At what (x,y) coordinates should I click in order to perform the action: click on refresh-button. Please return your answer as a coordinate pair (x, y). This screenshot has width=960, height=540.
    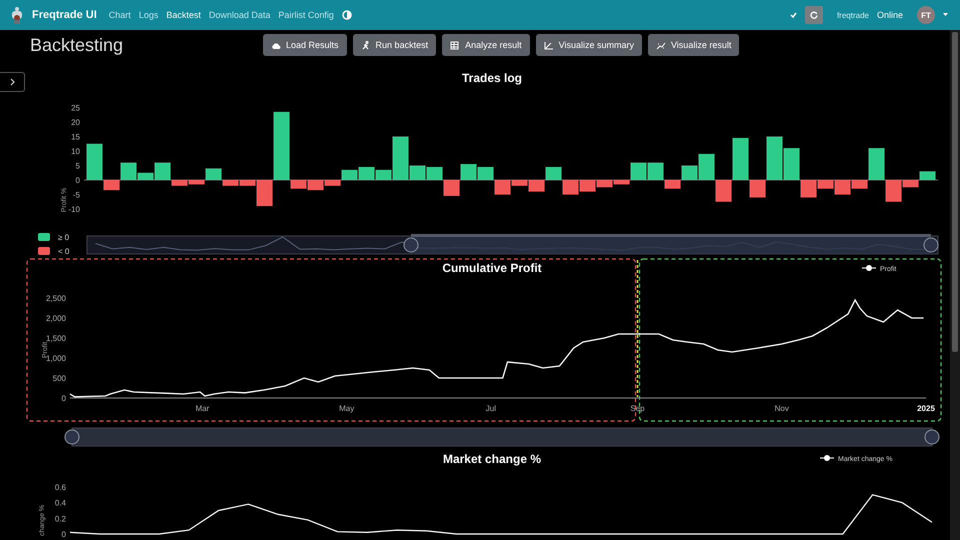
    Looking at the image, I should click on (813, 15).